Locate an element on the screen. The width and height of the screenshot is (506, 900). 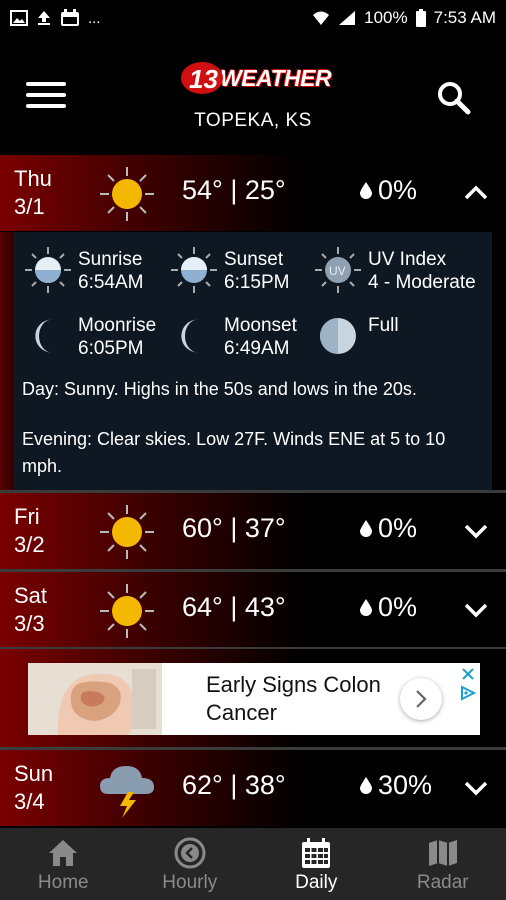
precip-value: 30% is located at coordinates (405, 785).